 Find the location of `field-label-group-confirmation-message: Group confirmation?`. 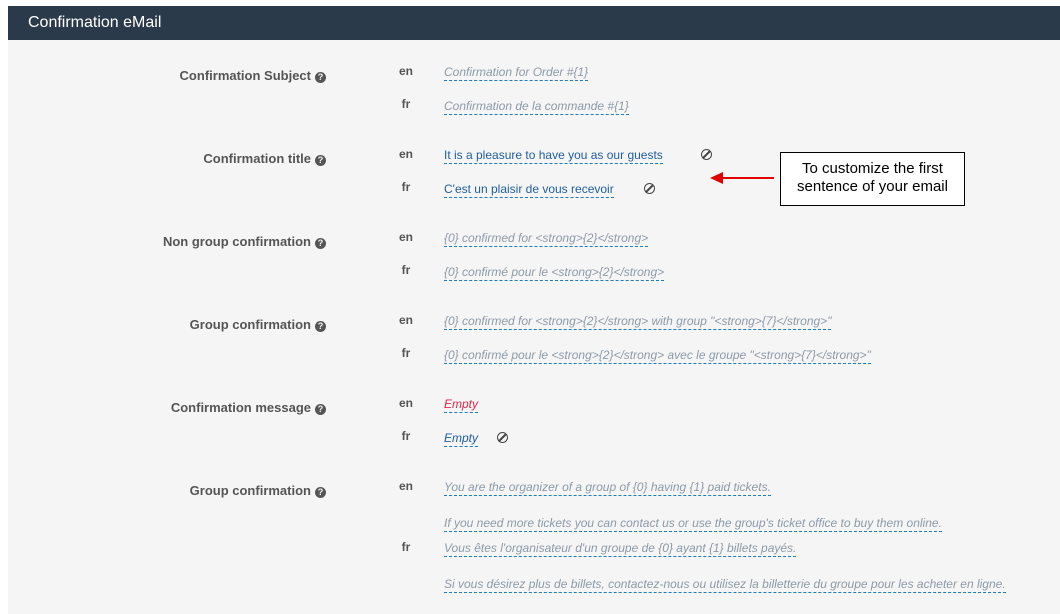

field-label-group-confirmation-message: Group confirmation? is located at coordinates (258, 490).